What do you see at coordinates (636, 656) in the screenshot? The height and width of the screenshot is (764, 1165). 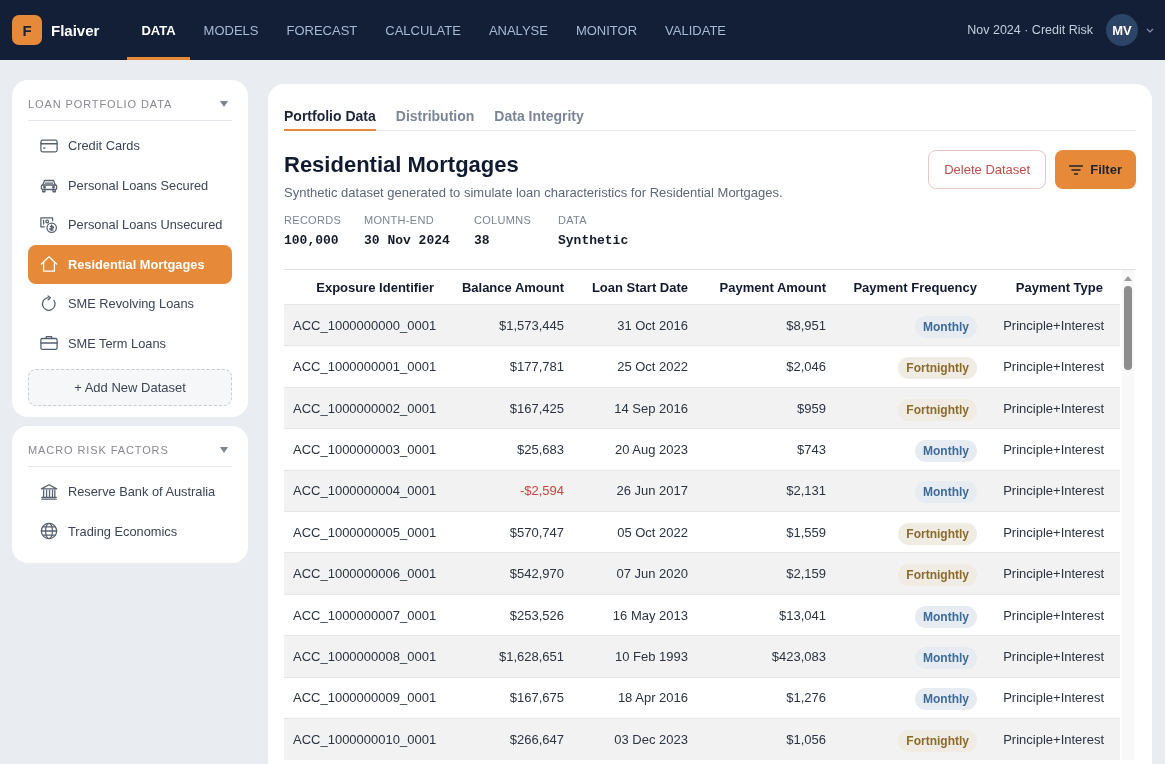 I see `table-cell: 10 Feb 1993` at bounding box center [636, 656].